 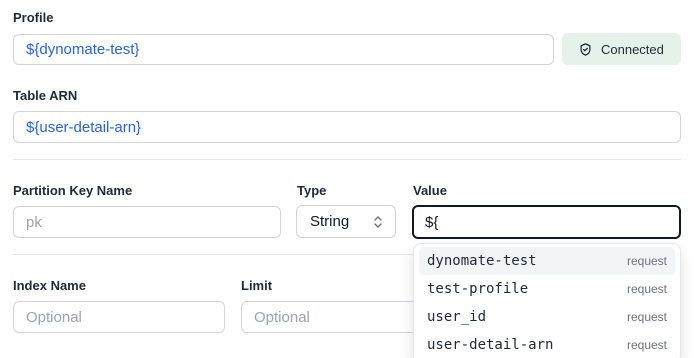 What do you see at coordinates (257, 285) in the screenshot?
I see `limit-label: Limit` at bounding box center [257, 285].